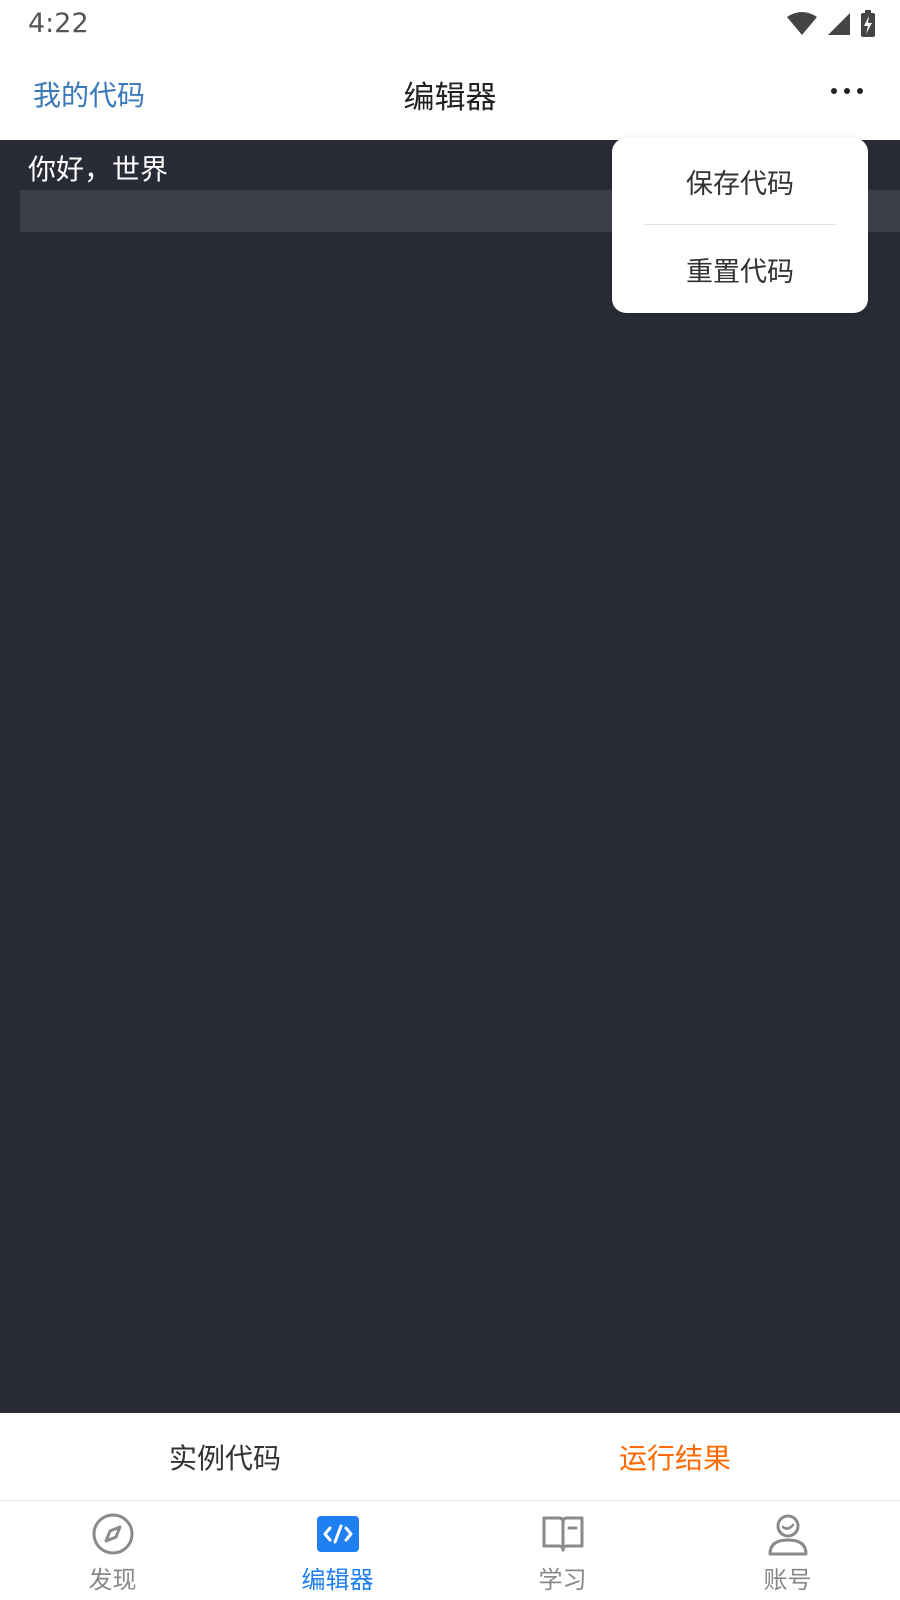 The height and width of the screenshot is (1600, 900). What do you see at coordinates (58, 23) in the screenshot?
I see `status-time: 4:22` at bounding box center [58, 23].